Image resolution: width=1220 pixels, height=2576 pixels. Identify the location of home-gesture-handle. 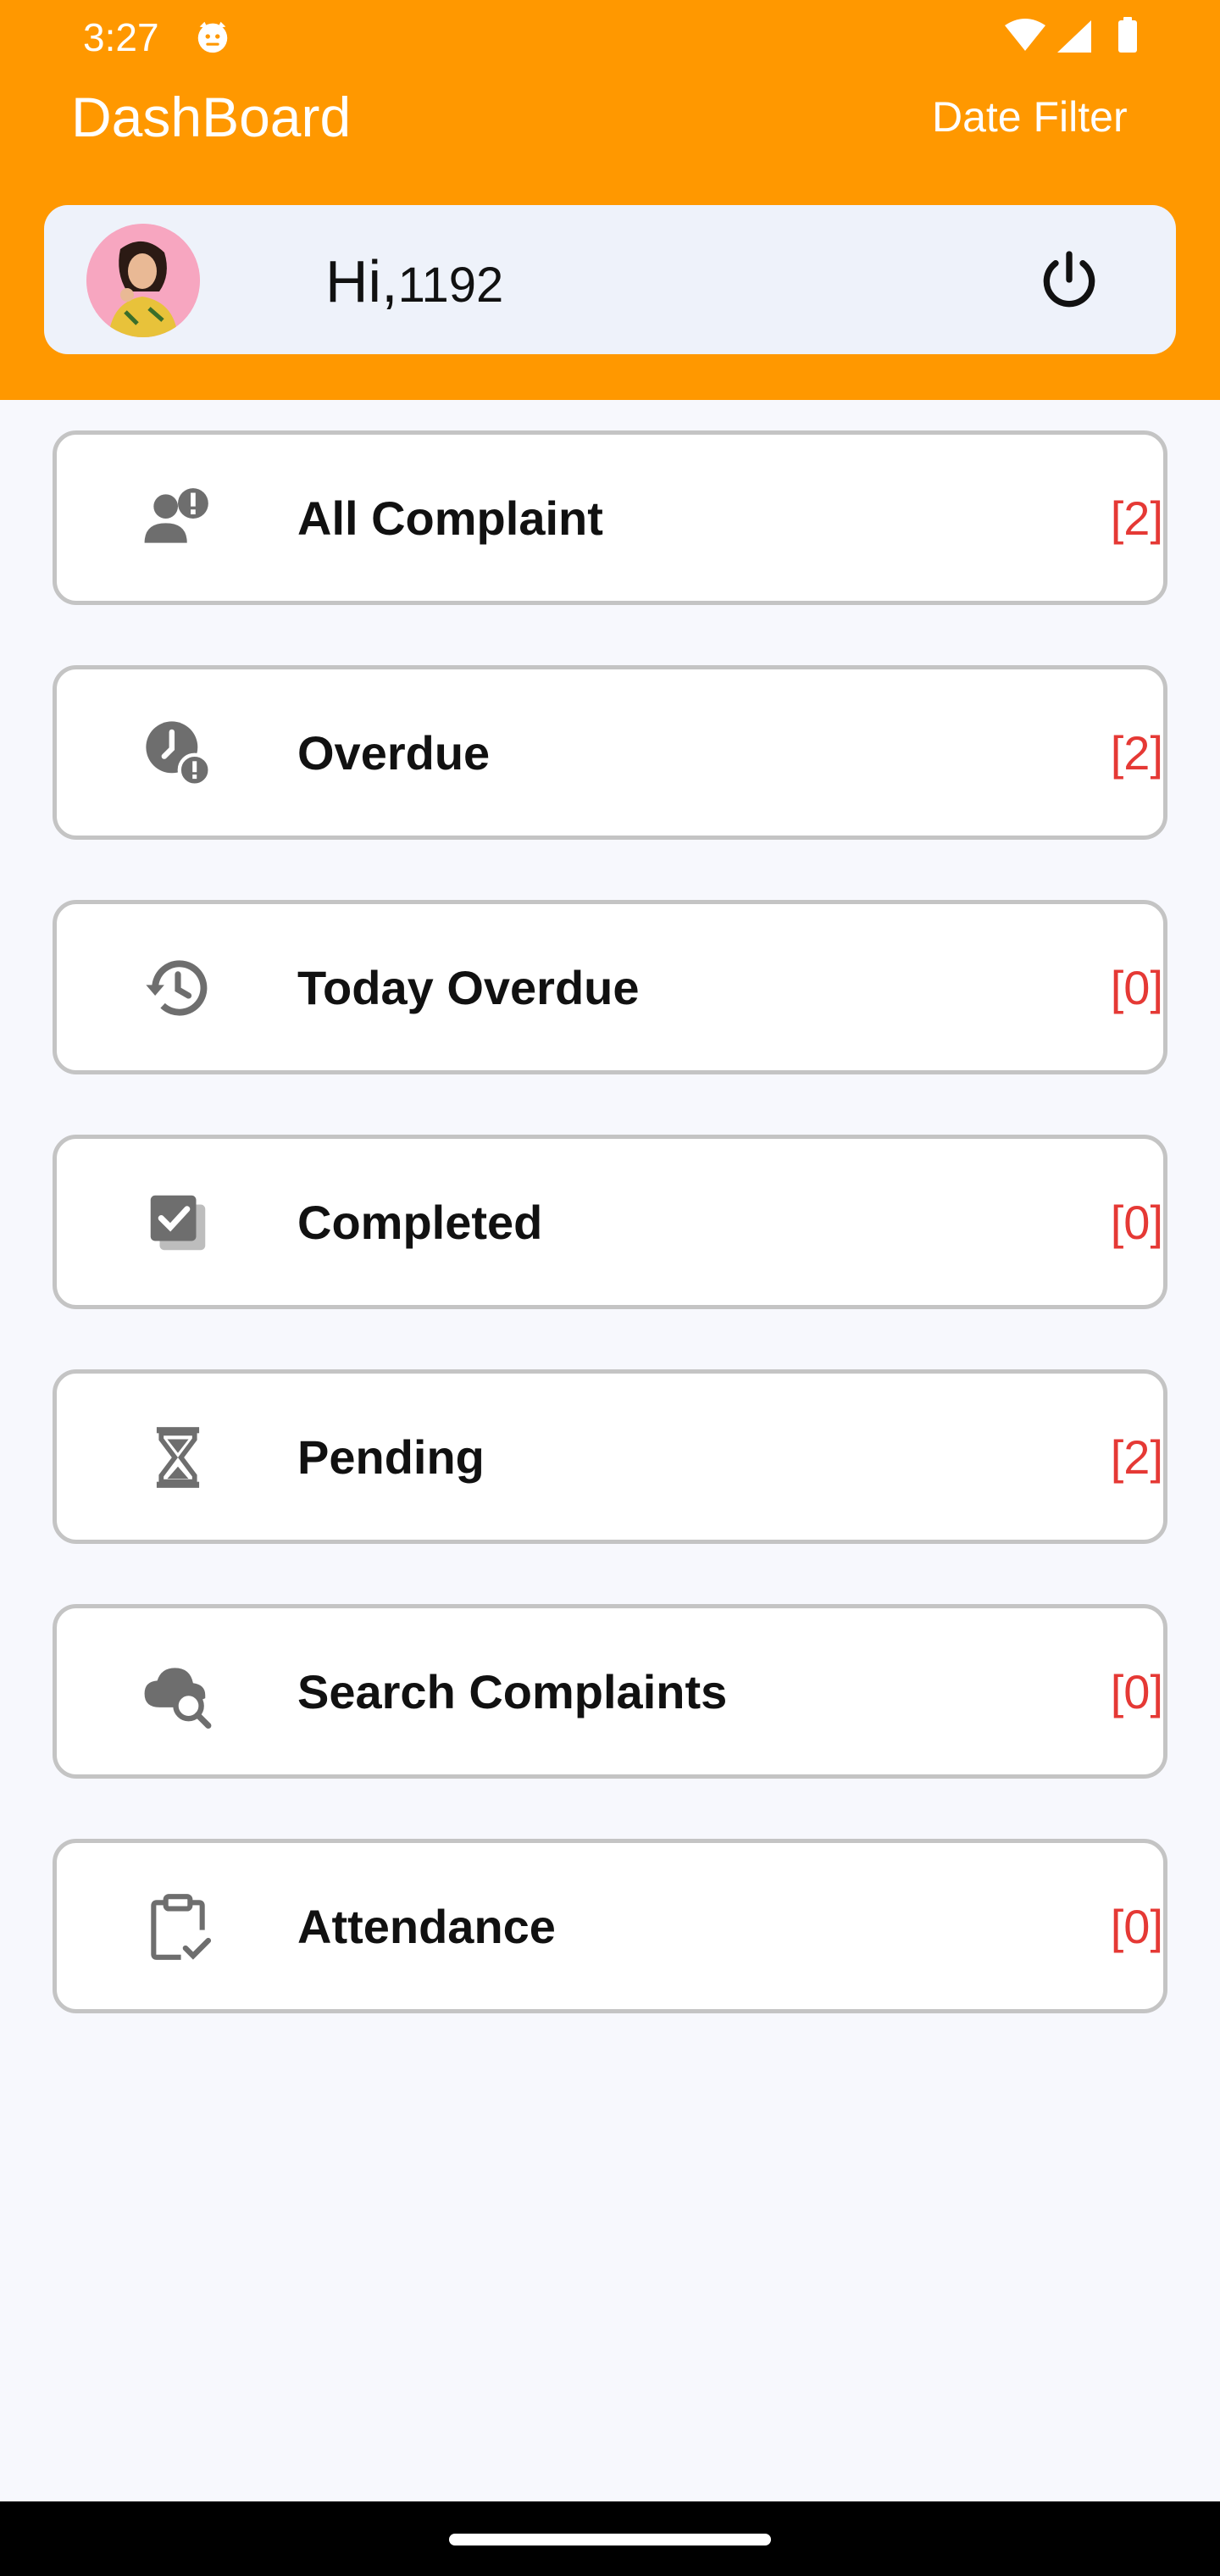
(610, 2539).